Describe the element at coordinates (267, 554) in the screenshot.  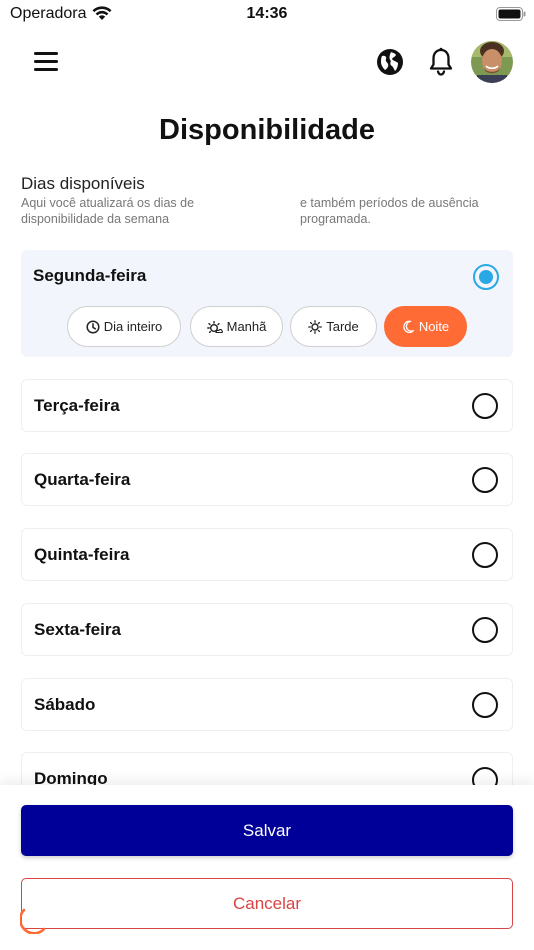
I see `day-card-quinta-feira: Quinta-feira` at that location.